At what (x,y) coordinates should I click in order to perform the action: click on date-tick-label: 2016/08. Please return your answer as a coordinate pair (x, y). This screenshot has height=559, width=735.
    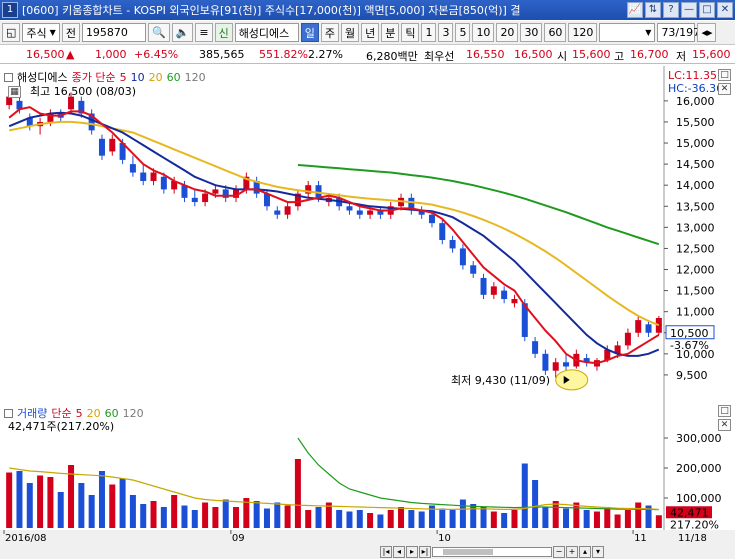
    Looking at the image, I should click on (26, 538).